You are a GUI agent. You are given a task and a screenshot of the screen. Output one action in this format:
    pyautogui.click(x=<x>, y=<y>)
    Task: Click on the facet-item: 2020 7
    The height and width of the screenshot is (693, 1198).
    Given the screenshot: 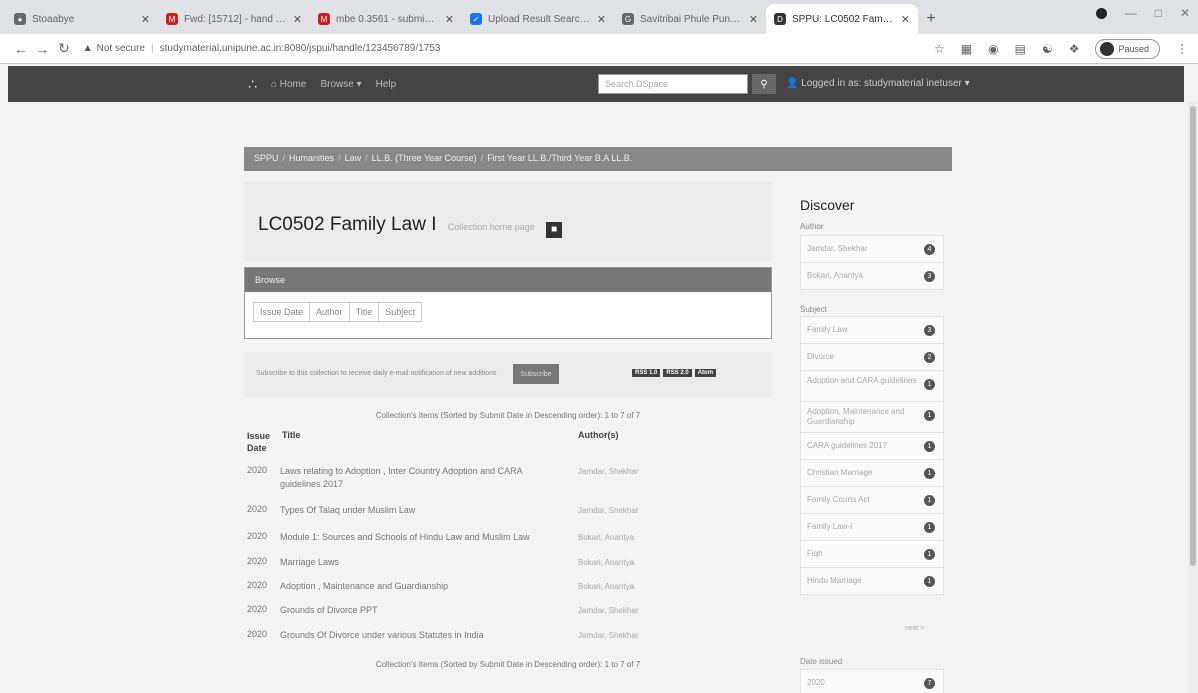 What is the action you would take?
    pyautogui.click(x=872, y=681)
    